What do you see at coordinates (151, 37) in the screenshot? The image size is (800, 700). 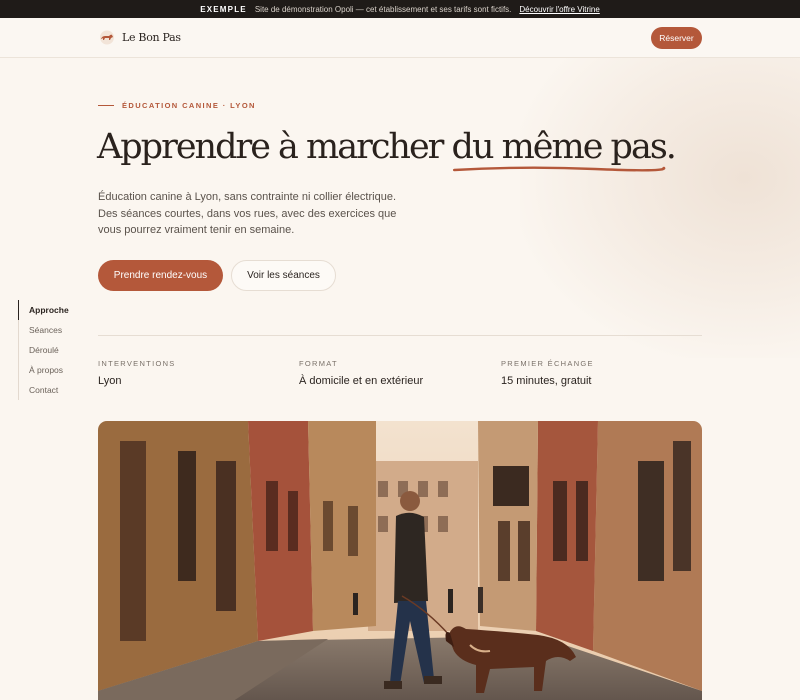 I see `logo-text: Le Bon Pas` at bounding box center [151, 37].